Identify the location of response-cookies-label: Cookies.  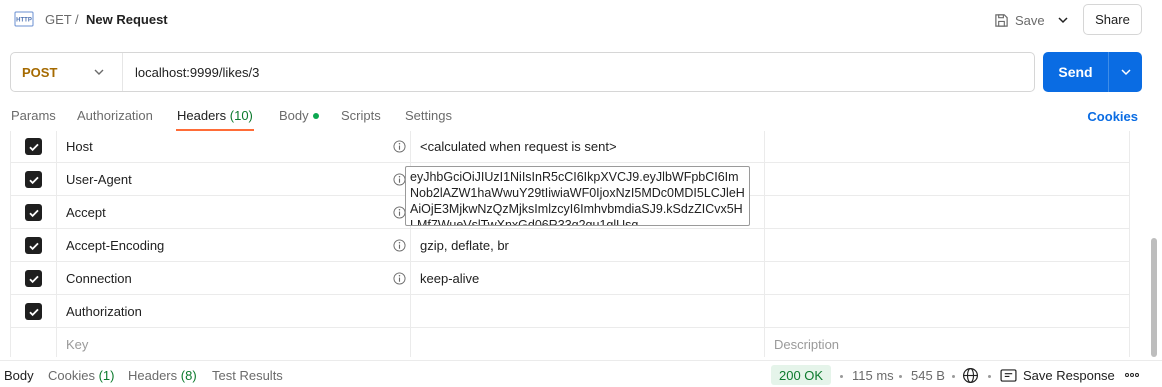
(71, 375).